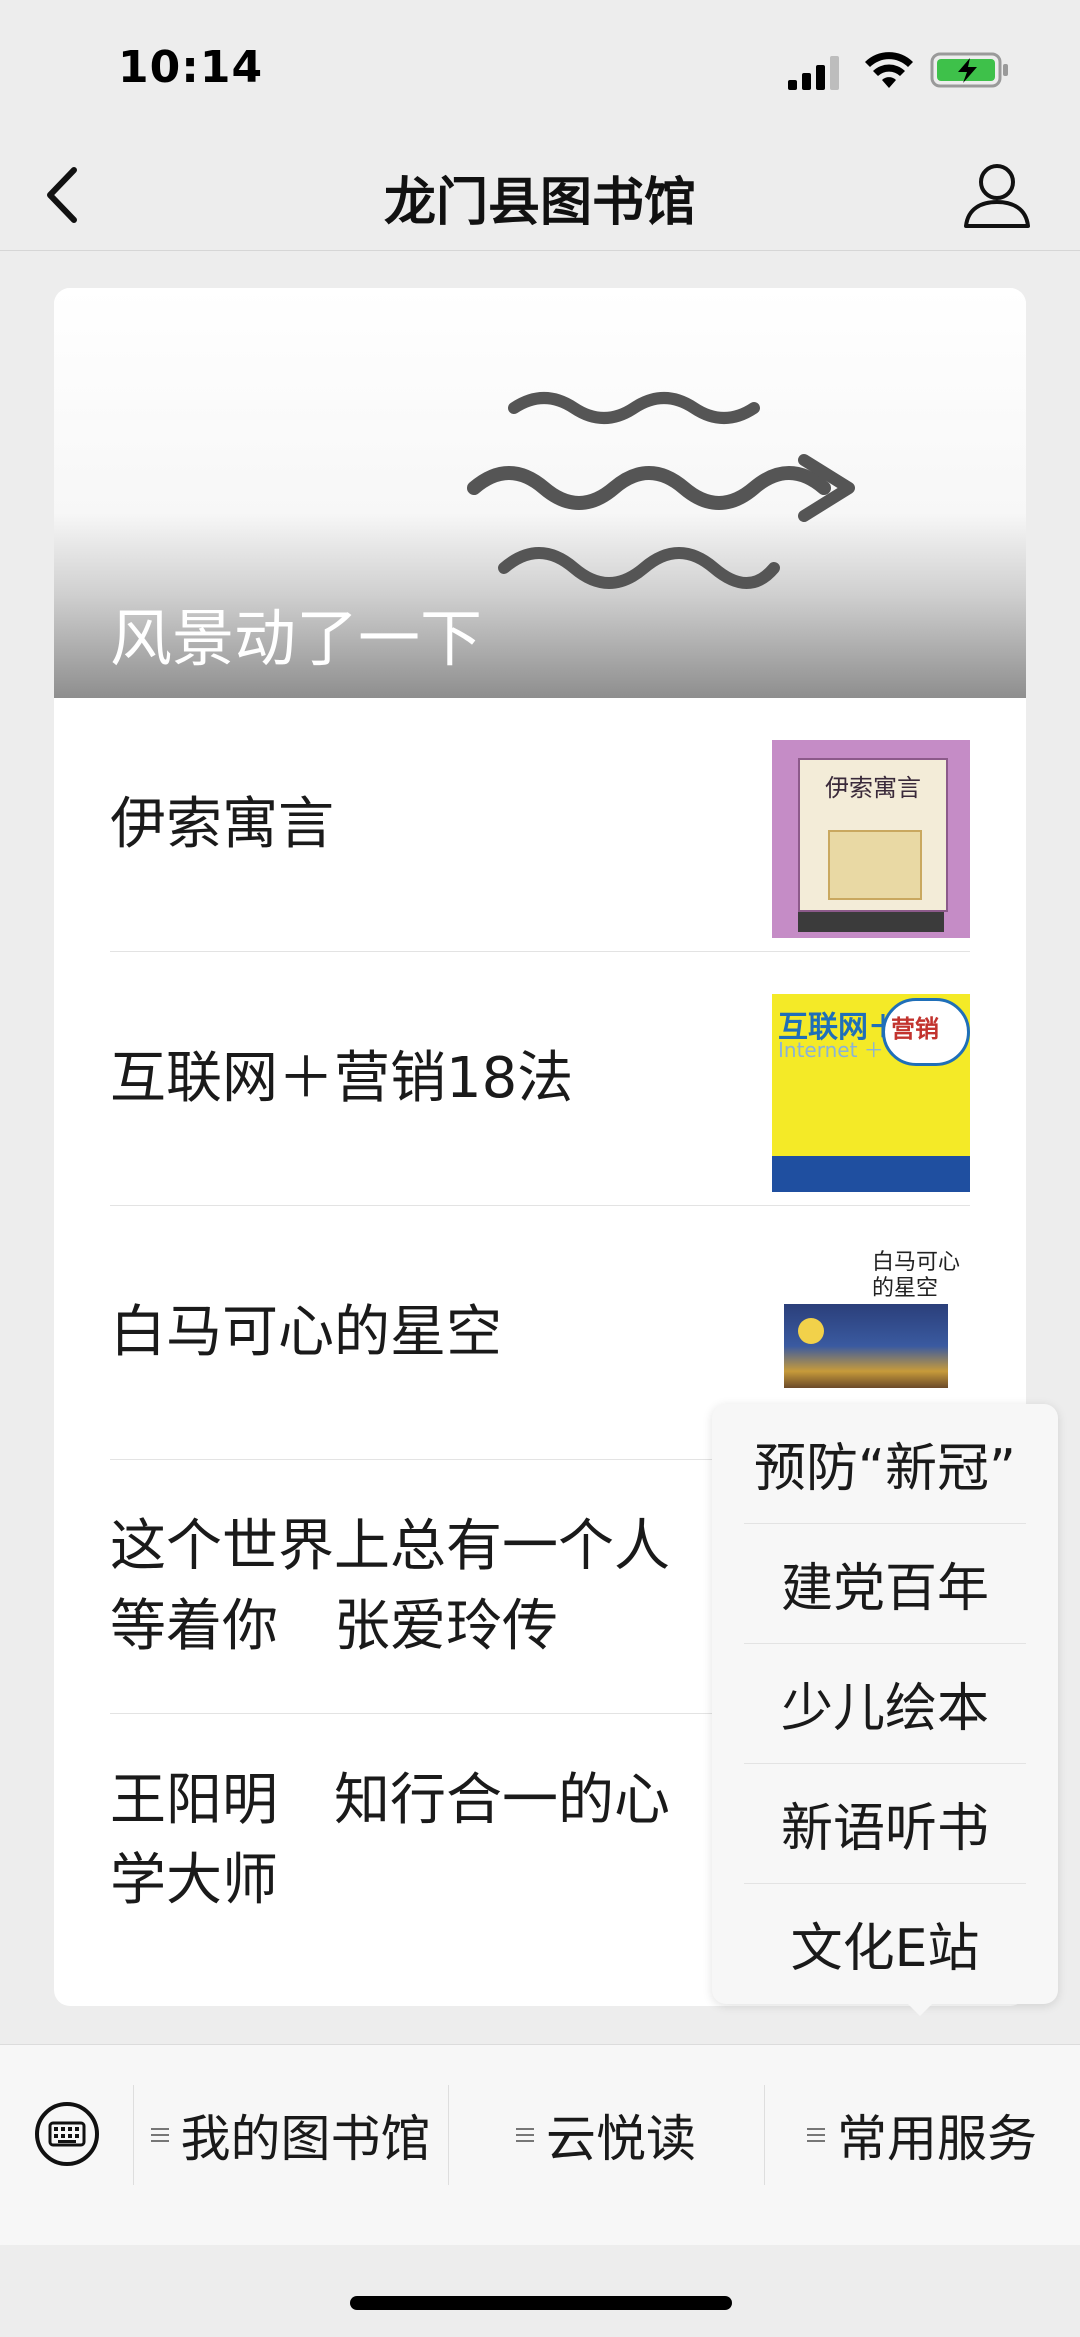 This screenshot has height=2337, width=1080. What do you see at coordinates (871, 1093) in the screenshot?
I see `article-thumbnail: 互联网＋ Internet ＋ 营销` at bounding box center [871, 1093].